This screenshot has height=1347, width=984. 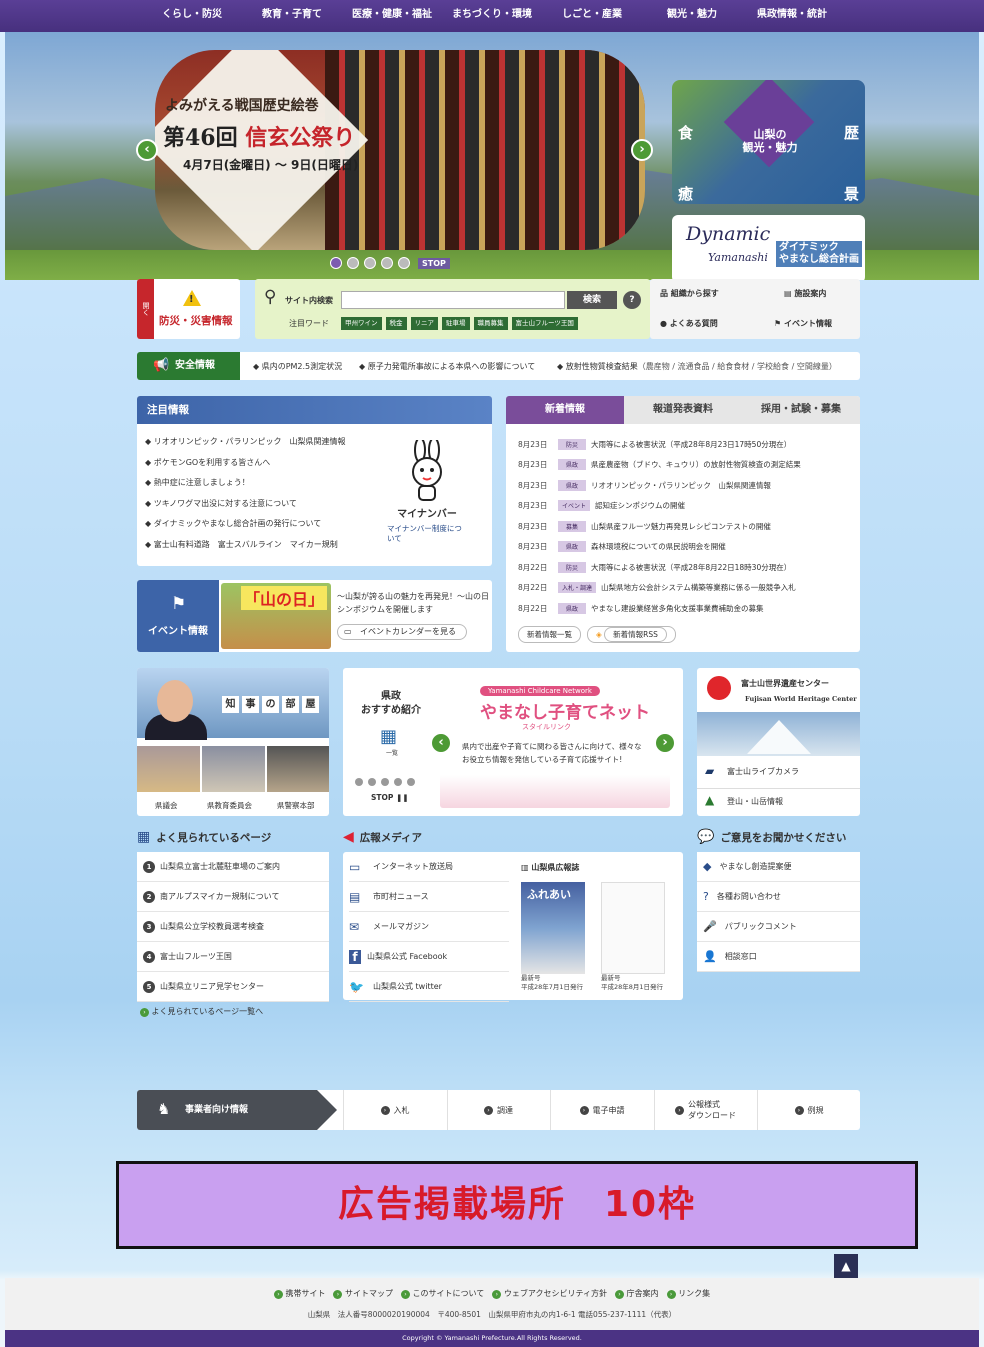 I want to click on search-input, so click(x=453, y=300).